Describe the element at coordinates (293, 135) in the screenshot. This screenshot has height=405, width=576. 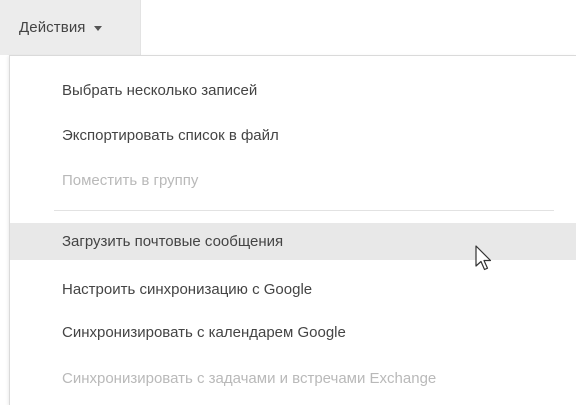
I see `menu-item-export-list: Экспортировать список в файл` at that location.